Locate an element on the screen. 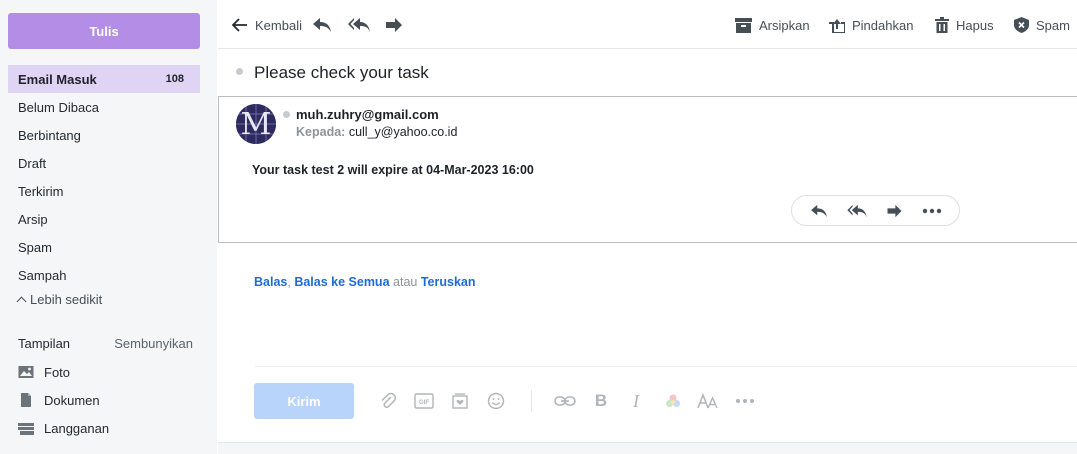 The width and height of the screenshot is (1077, 454). send-button: Kirim is located at coordinates (304, 401).